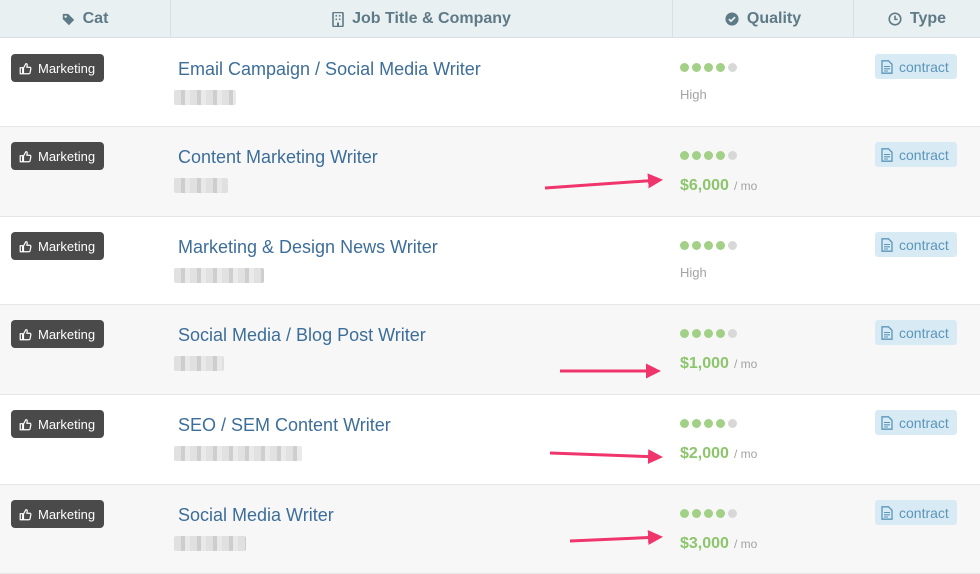 This screenshot has height=574, width=980. I want to click on header-type: Type, so click(917, 19).